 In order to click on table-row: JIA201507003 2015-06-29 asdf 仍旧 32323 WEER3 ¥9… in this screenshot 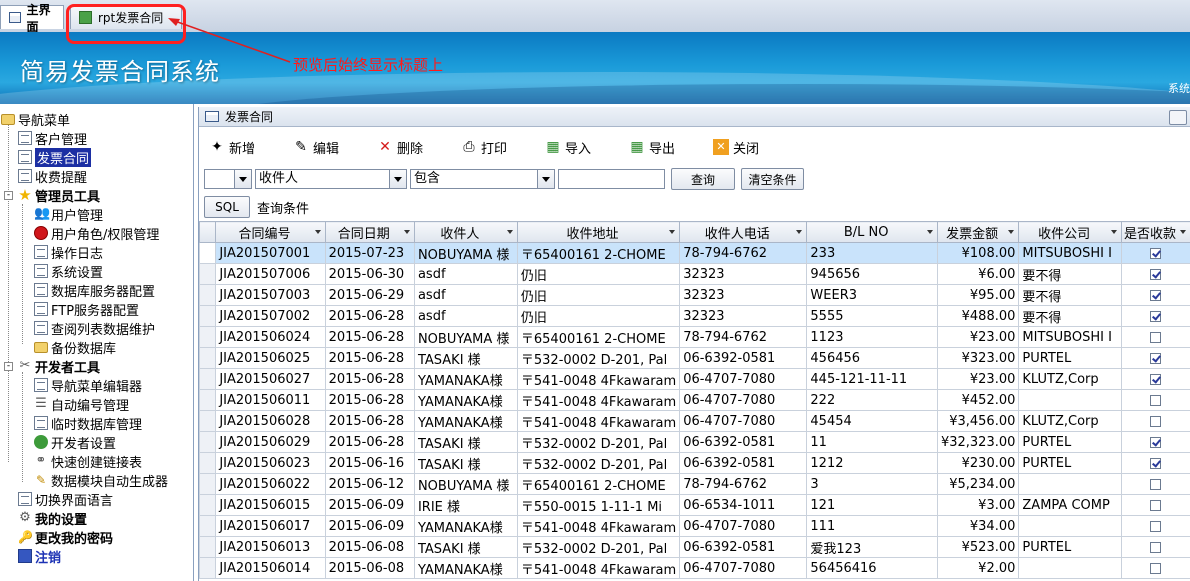, I will do `click(694, 295)`.